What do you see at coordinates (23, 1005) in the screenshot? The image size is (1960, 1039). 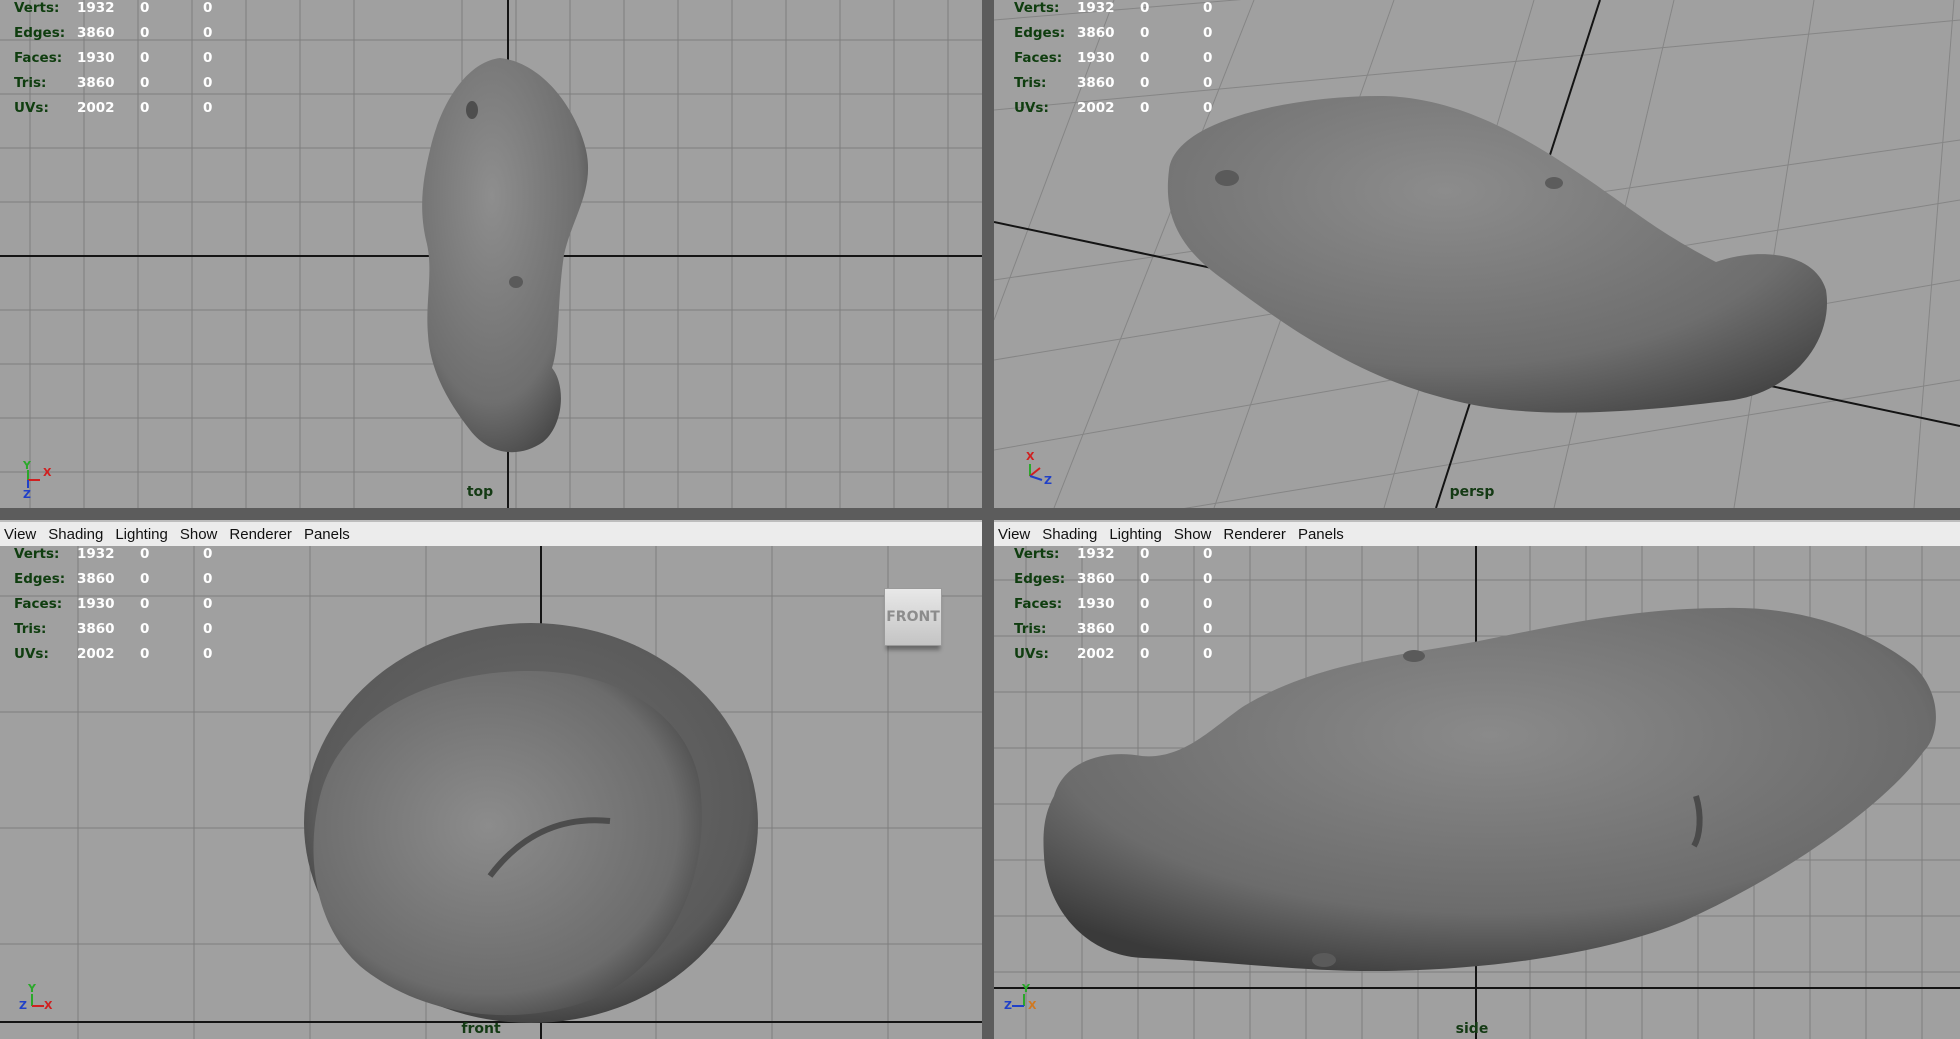 I see `axis-label-z: Z` at bounding box center [23, 1005].